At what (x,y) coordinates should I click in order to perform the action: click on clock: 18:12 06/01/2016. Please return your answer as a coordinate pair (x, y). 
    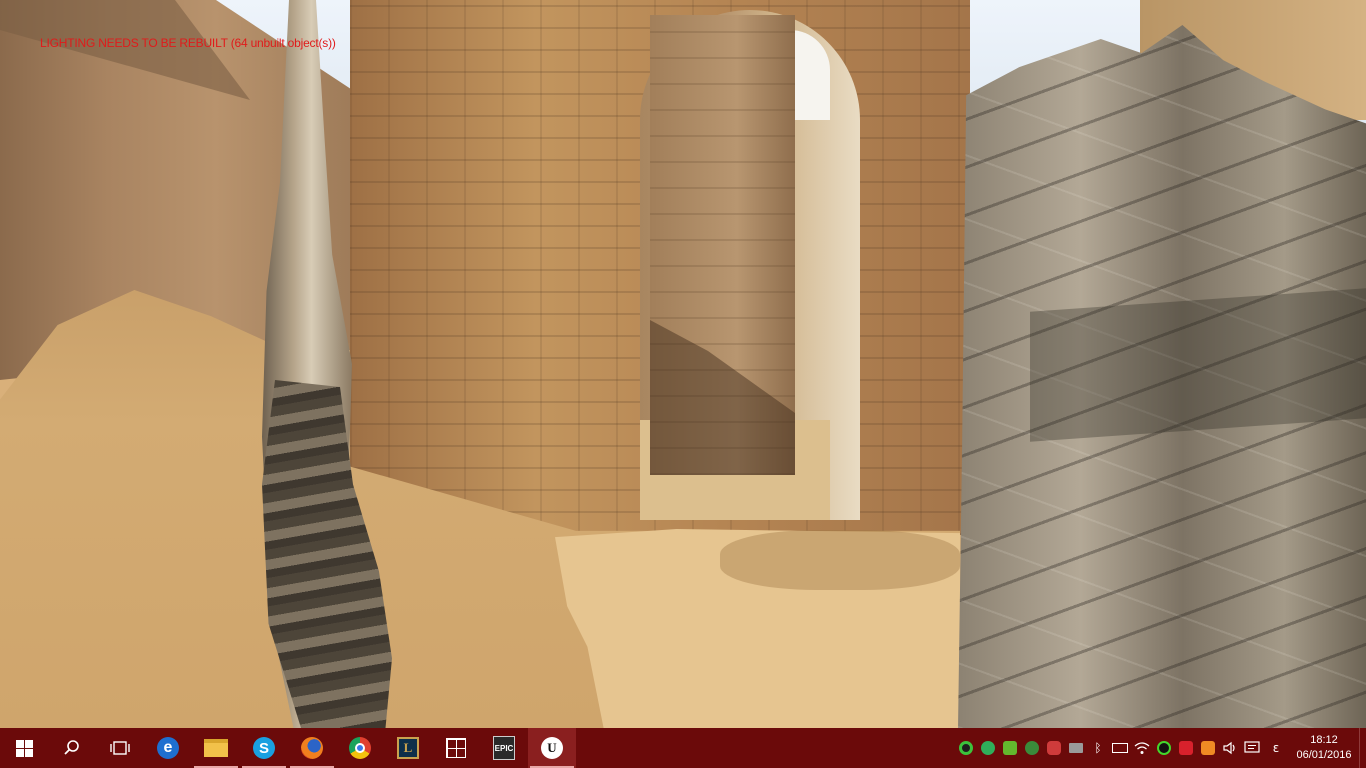
    Looking at the image, I should click on (1324, 748).